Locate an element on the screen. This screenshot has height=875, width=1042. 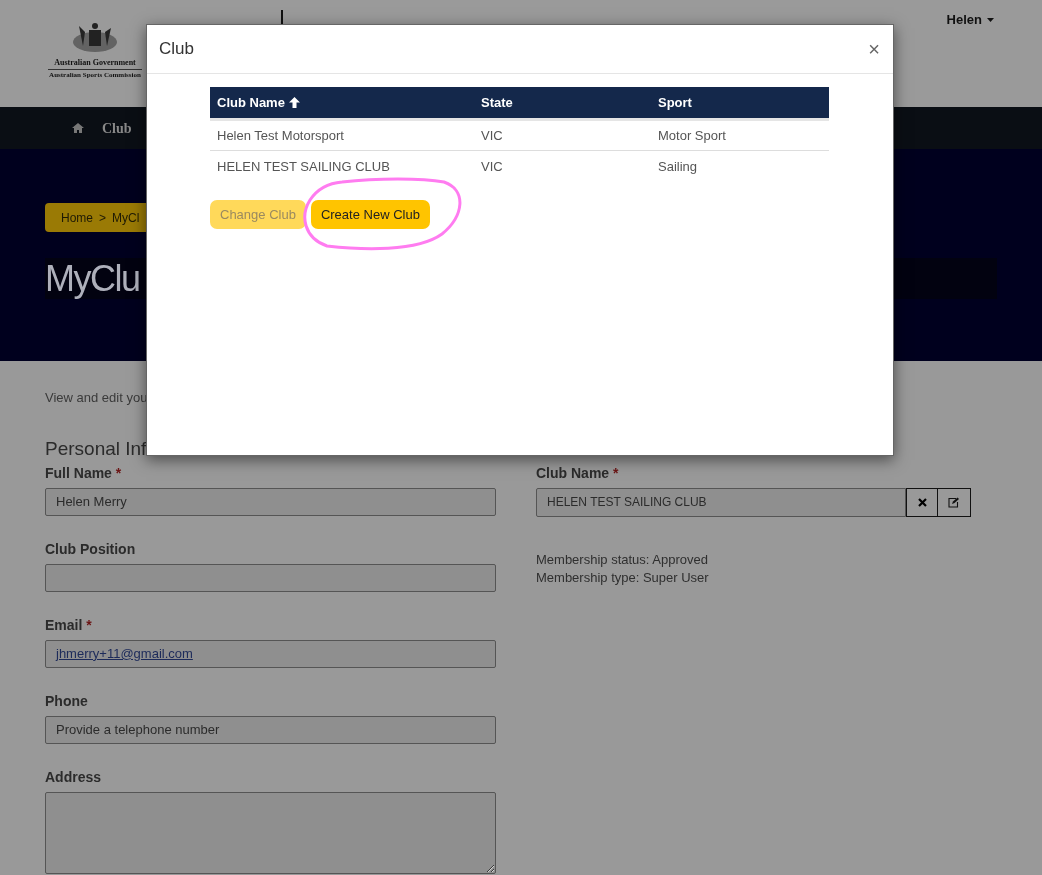
field-label: Full Name * is located at coordinates (84, 472).